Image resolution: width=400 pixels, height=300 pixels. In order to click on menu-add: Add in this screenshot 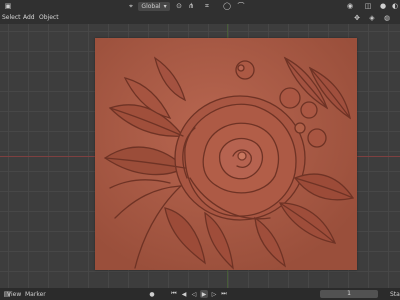, I will do `click(29, 17)`.